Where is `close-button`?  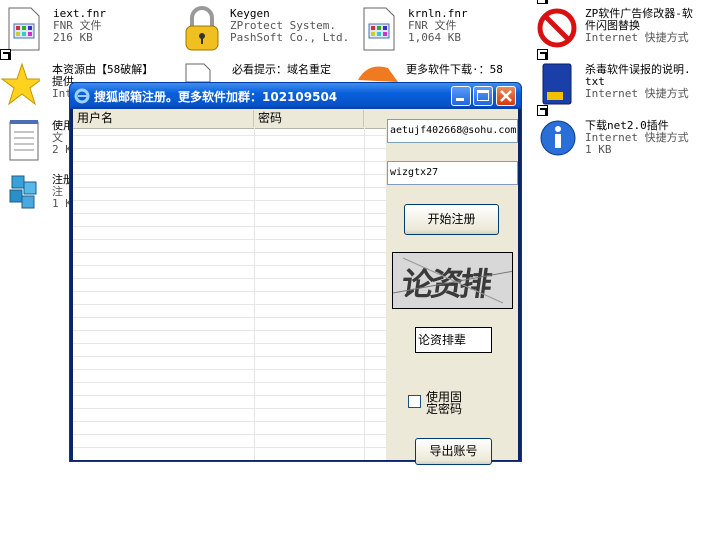
close-button is located at coordinates (506, 96).